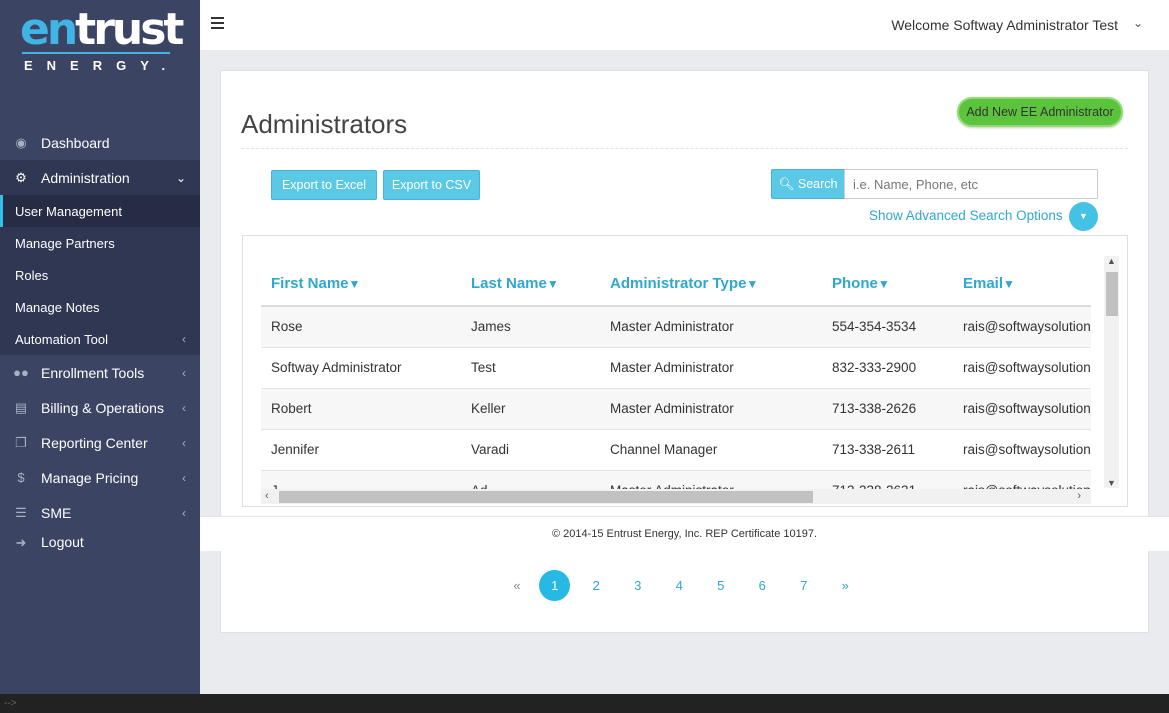 This screenshot has height=713, width=1169. I want to click on vertical-scroll-thumb, so click(1112, 294).